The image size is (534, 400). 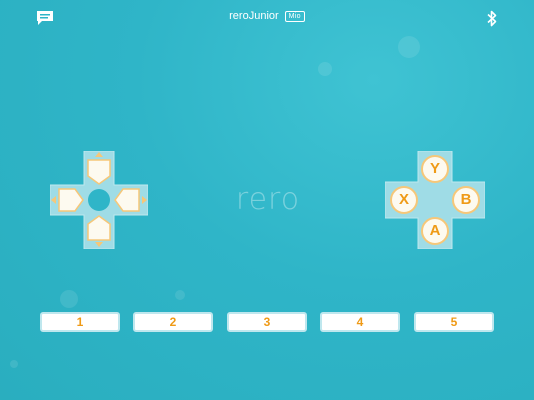 What do you see at coordinates (404, 200) in the screenshot?
I see `x-button: X` at bounding box center [404, 200].